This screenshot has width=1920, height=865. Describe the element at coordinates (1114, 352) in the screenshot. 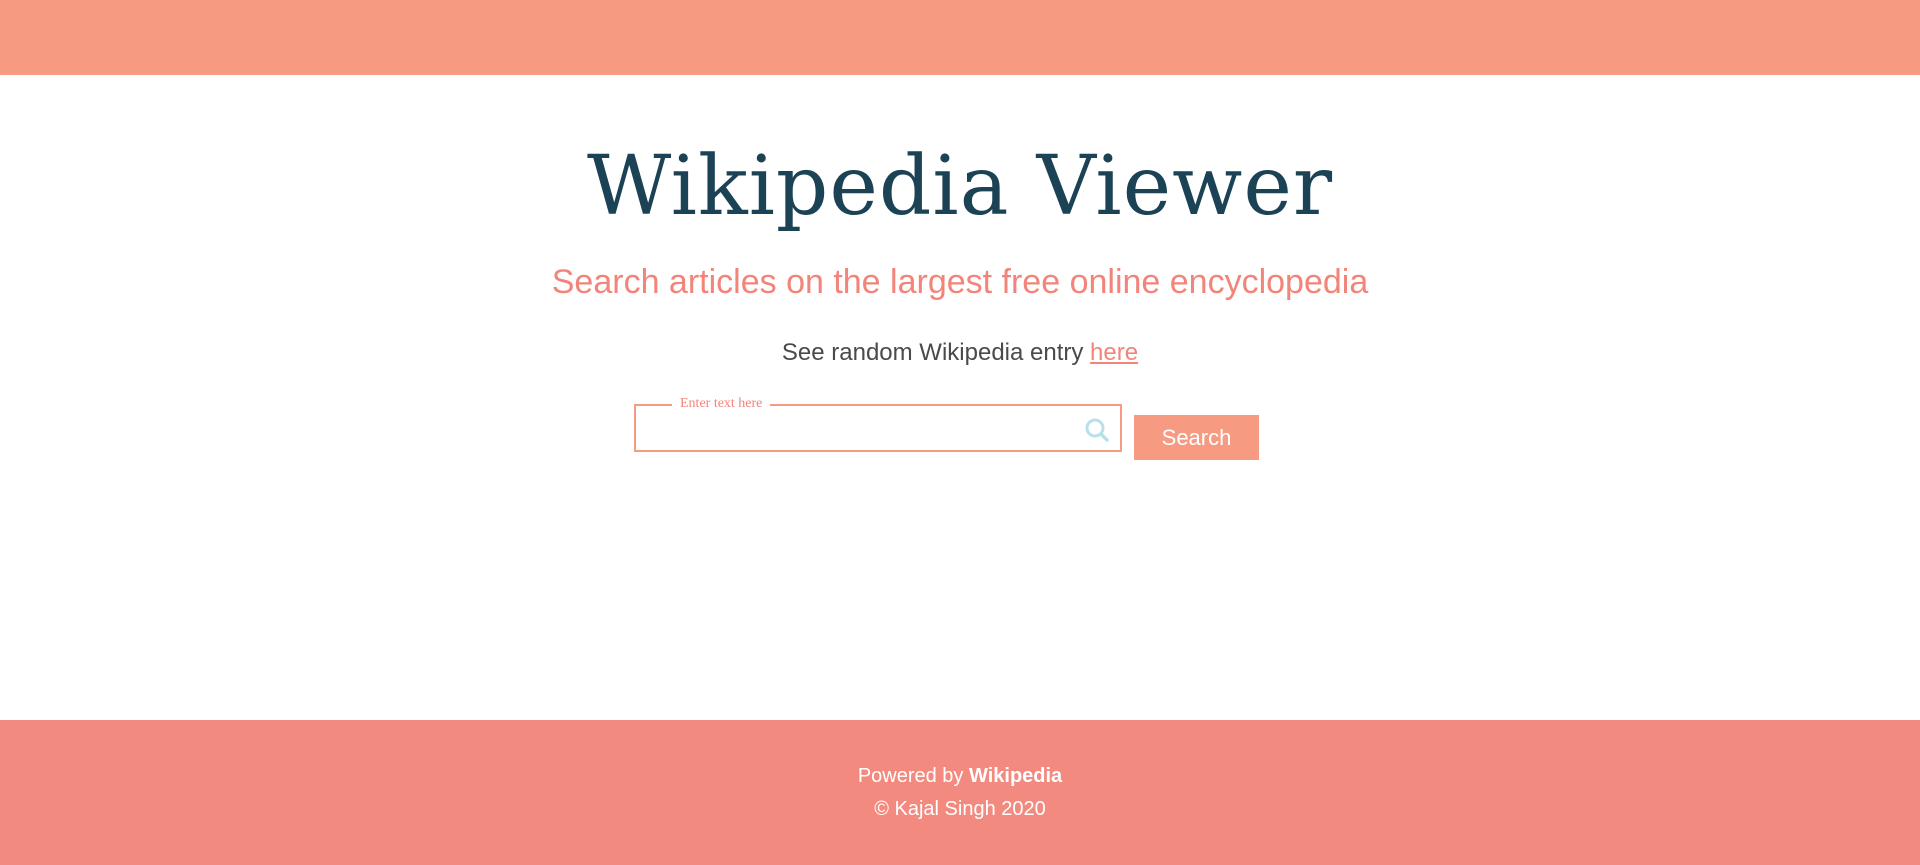

I see `random-entry-link: here` at that location.